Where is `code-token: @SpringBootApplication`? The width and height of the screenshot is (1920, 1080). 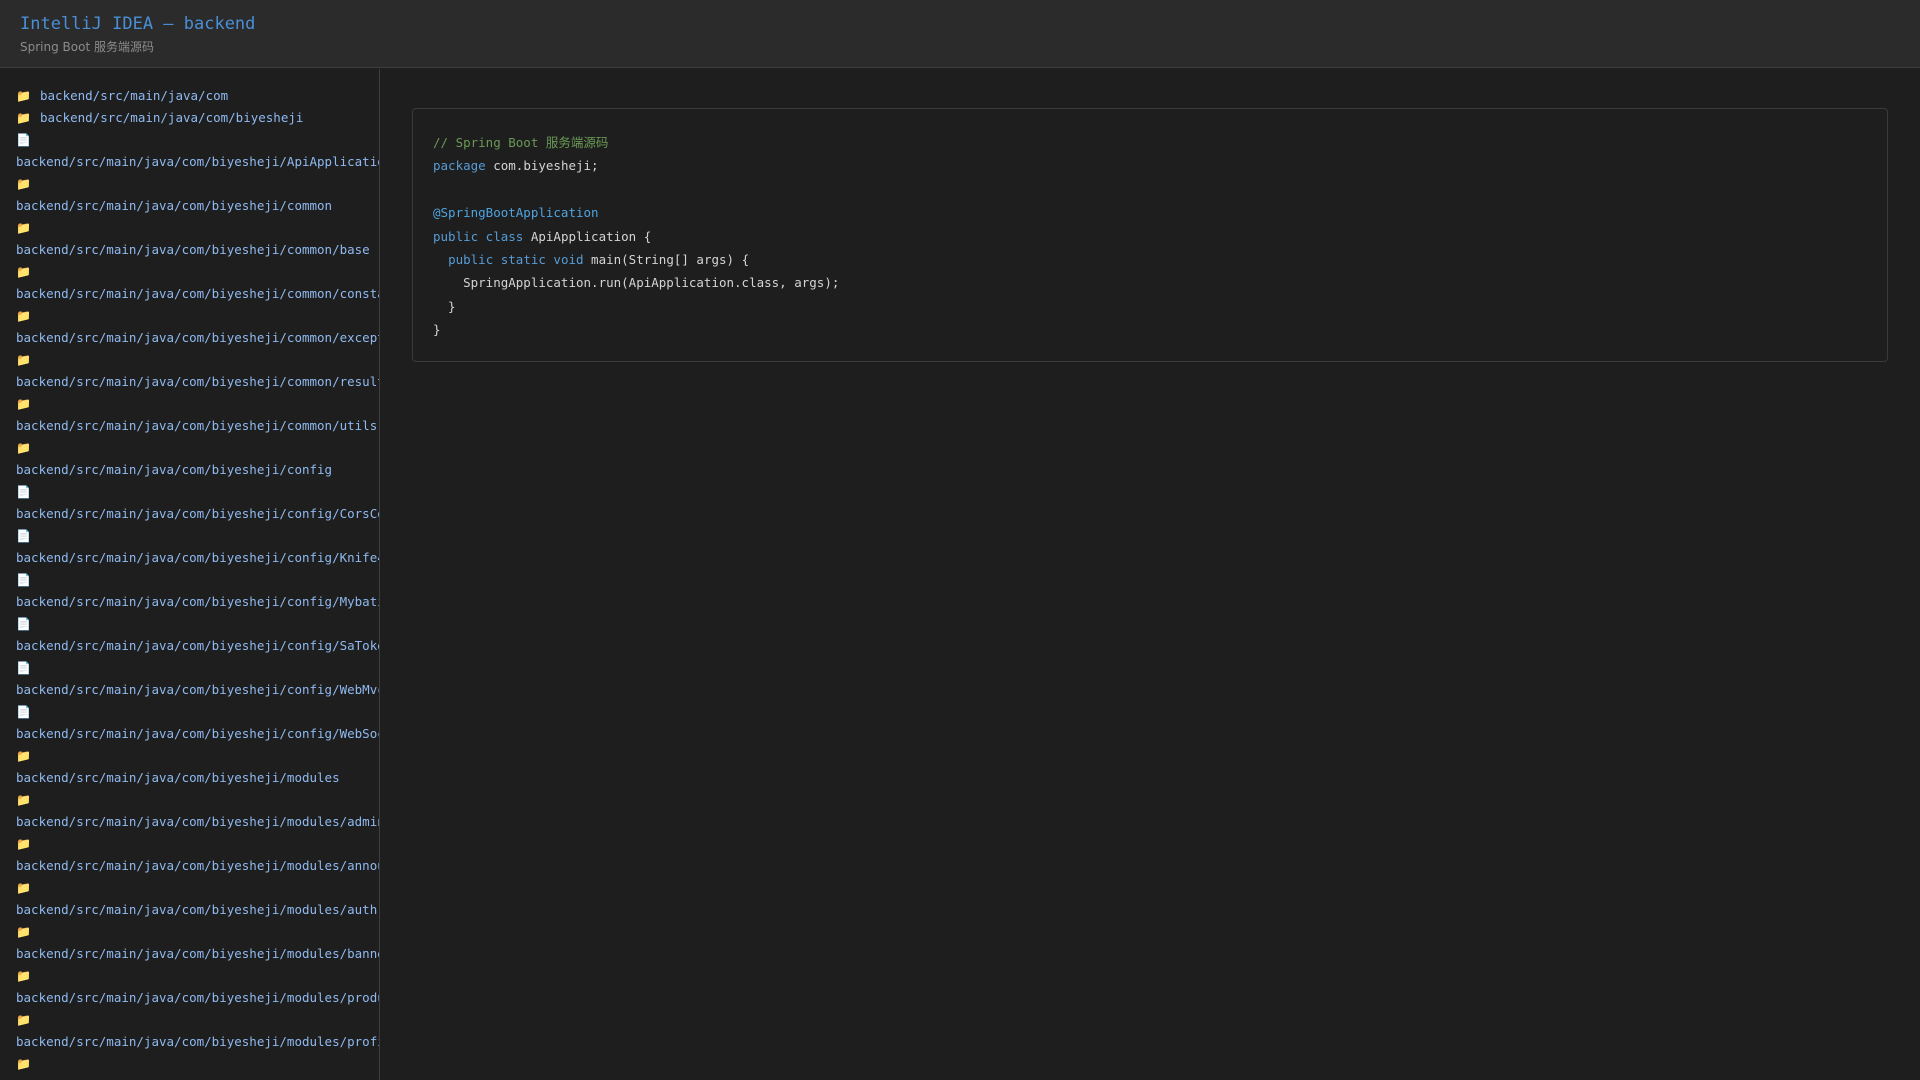
code-token: @SpringBootApplication is located at coordinates (516, 213).